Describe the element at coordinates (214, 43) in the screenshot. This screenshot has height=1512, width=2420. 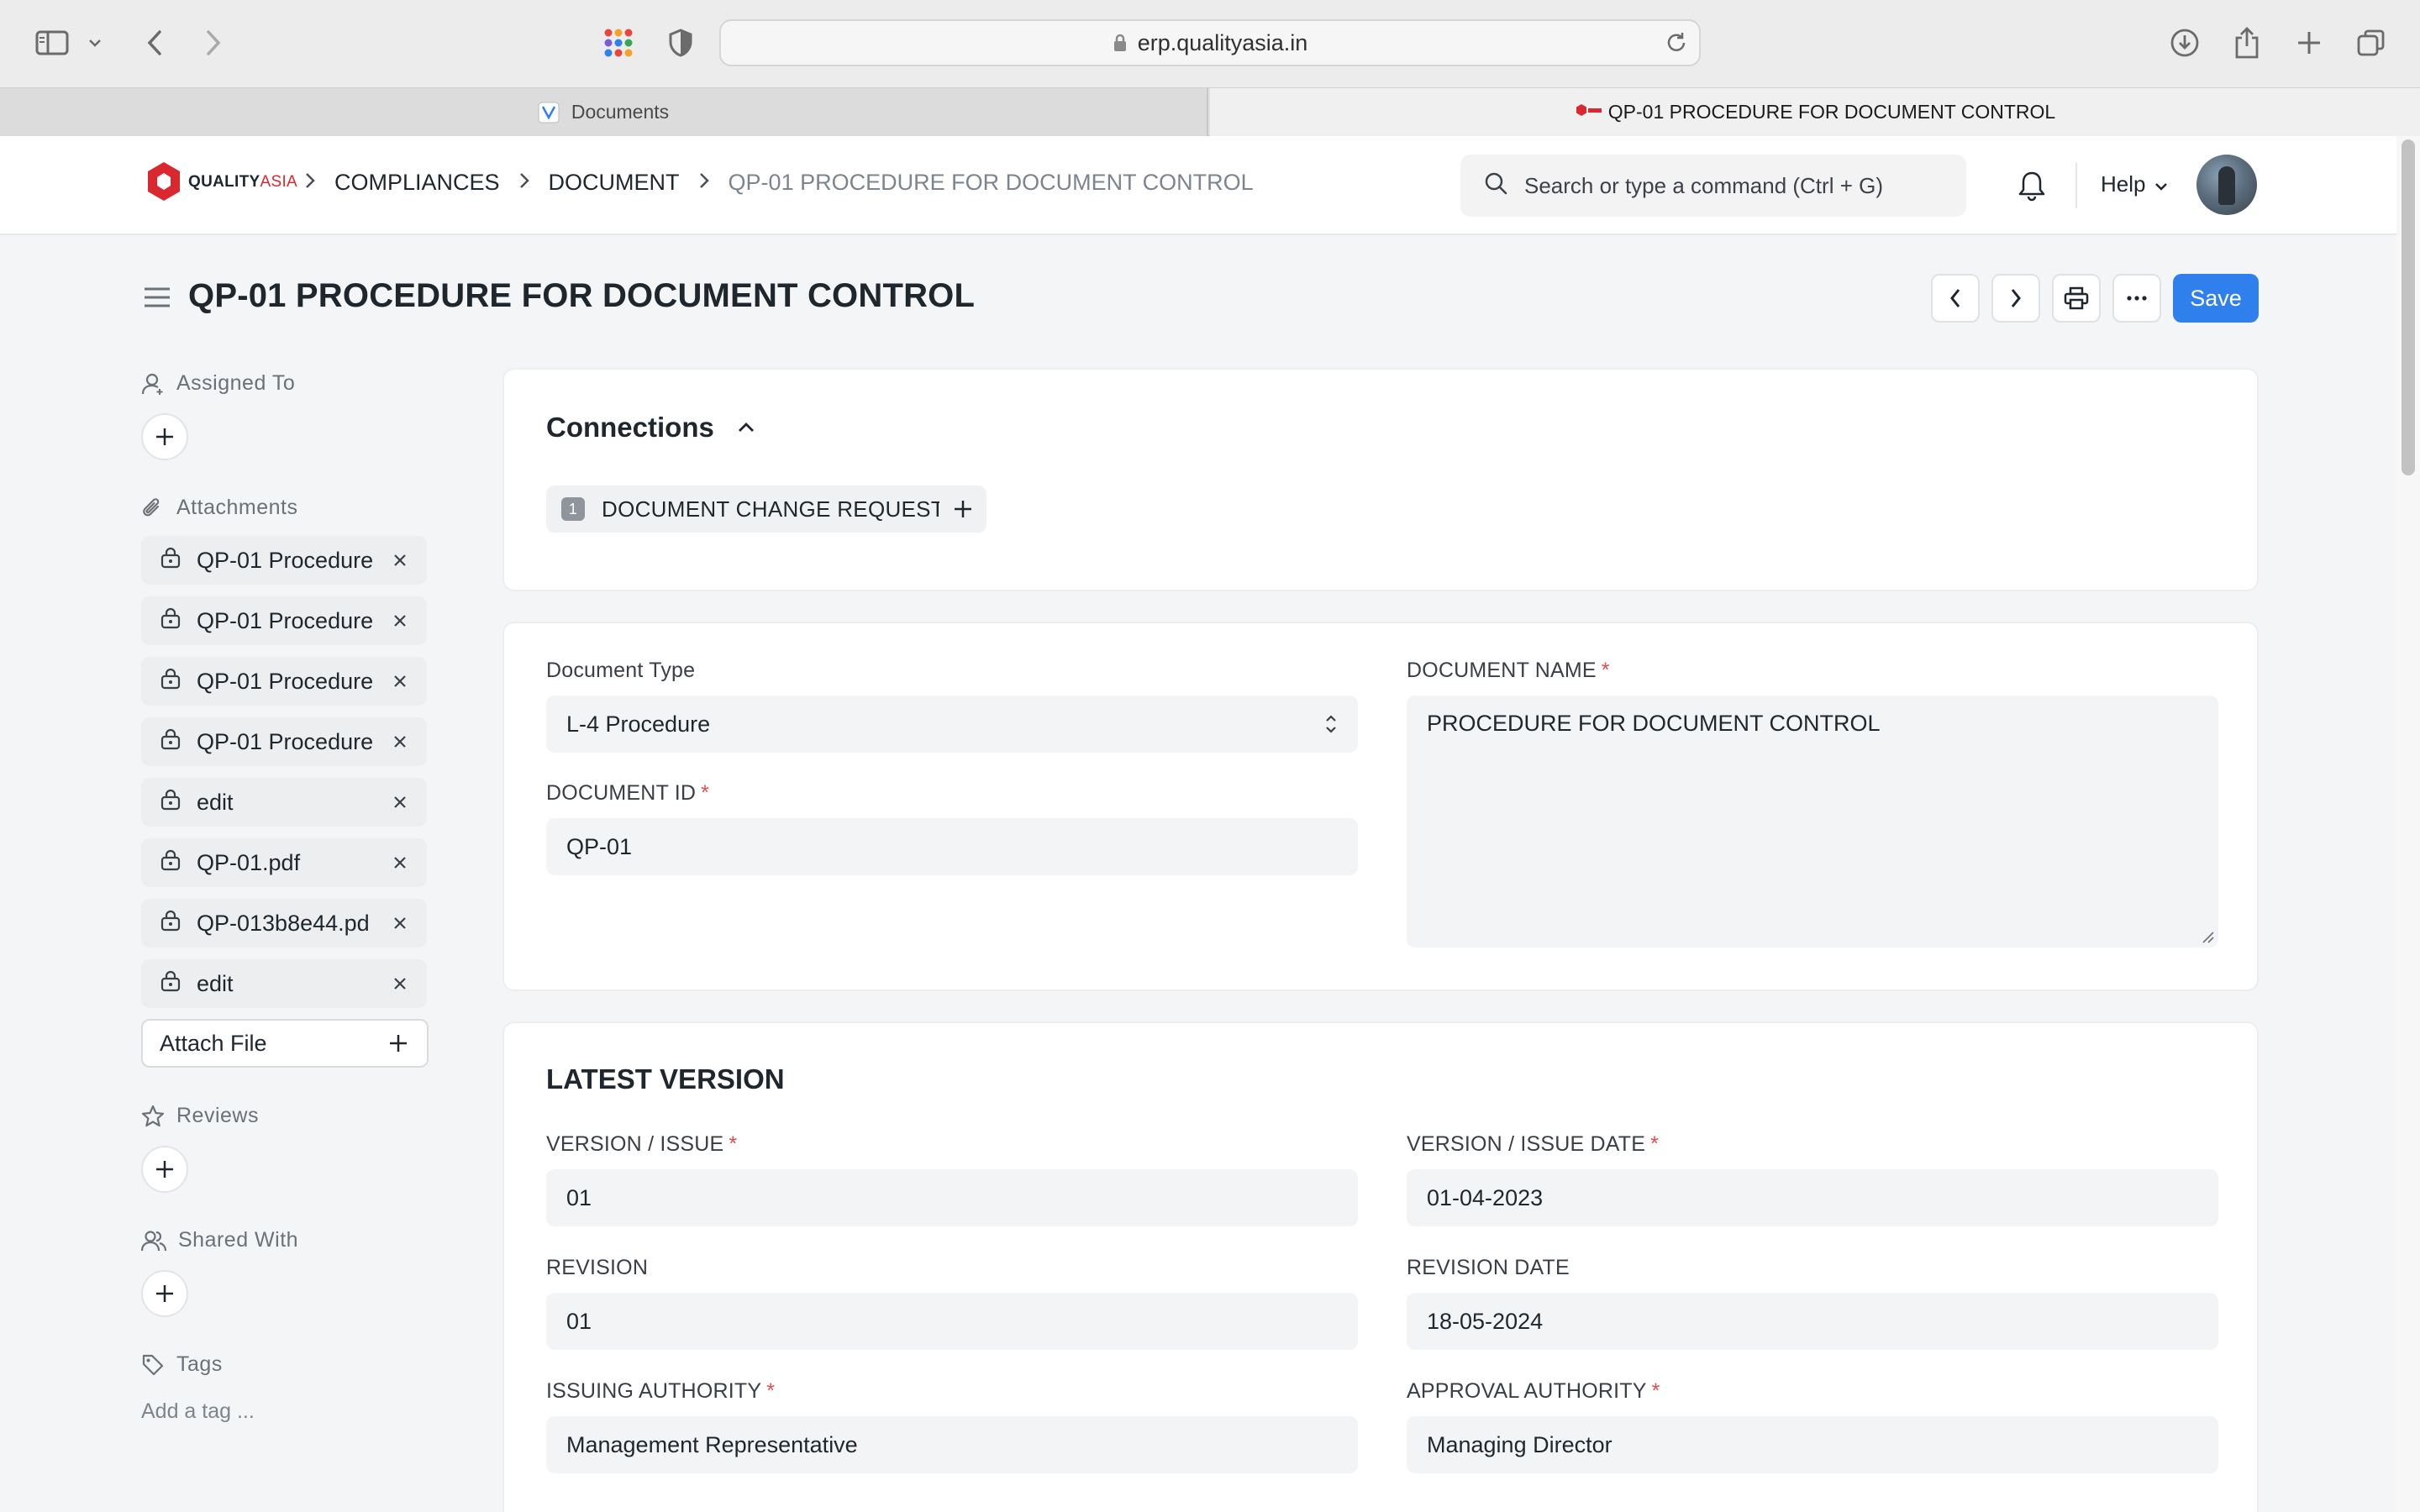
I see `forward-icon` at that location.